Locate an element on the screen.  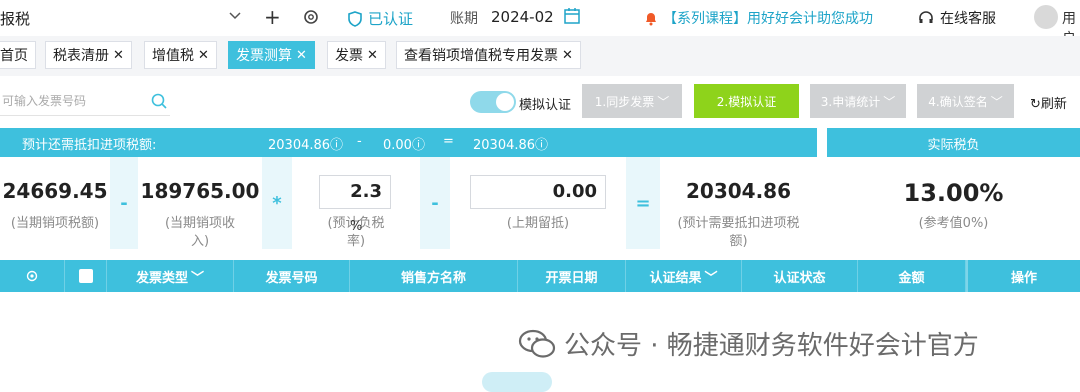
toggle-label: 模拟认证 is located at coordinates (545, 105).